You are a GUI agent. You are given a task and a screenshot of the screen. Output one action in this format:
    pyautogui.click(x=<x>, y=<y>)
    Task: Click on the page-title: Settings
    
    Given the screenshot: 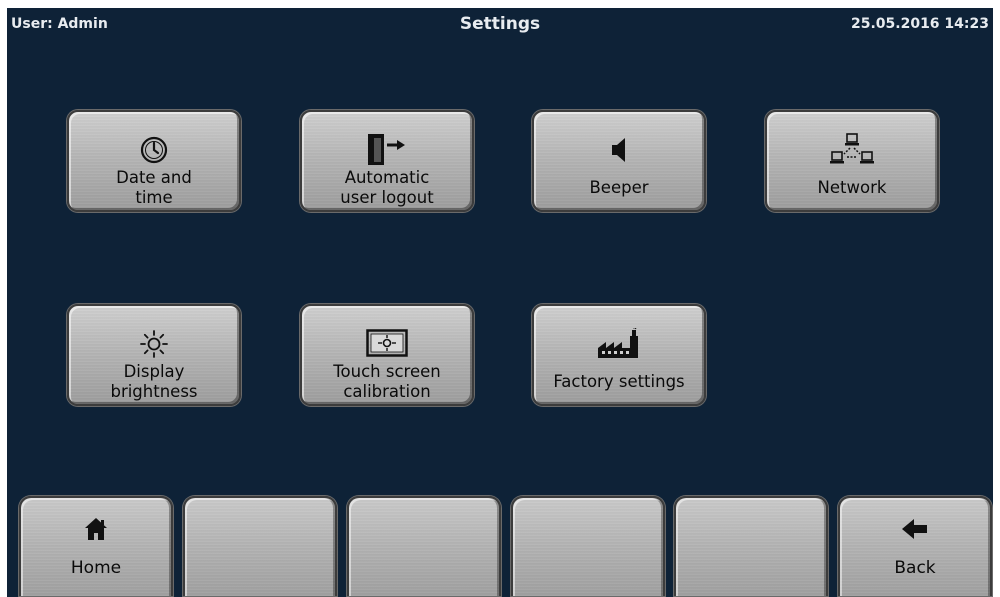 What is the action you would take?
    pyautogui.click(x=500, y=24)
    